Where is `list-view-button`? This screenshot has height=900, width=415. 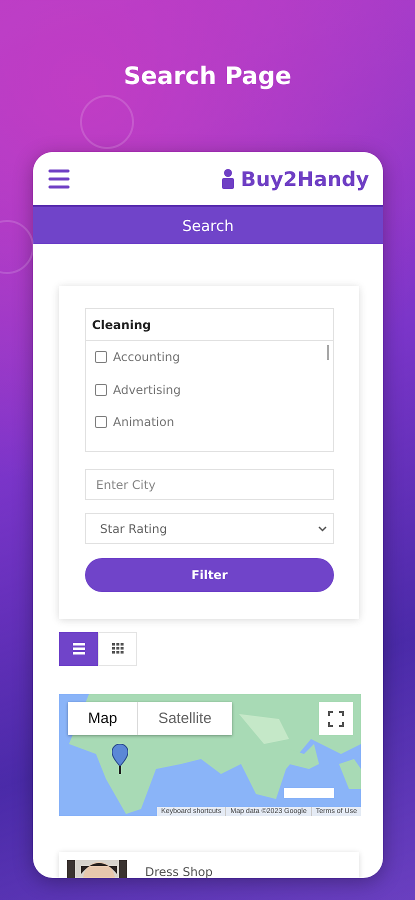 list-view-button is located at coordinates (78, 649).